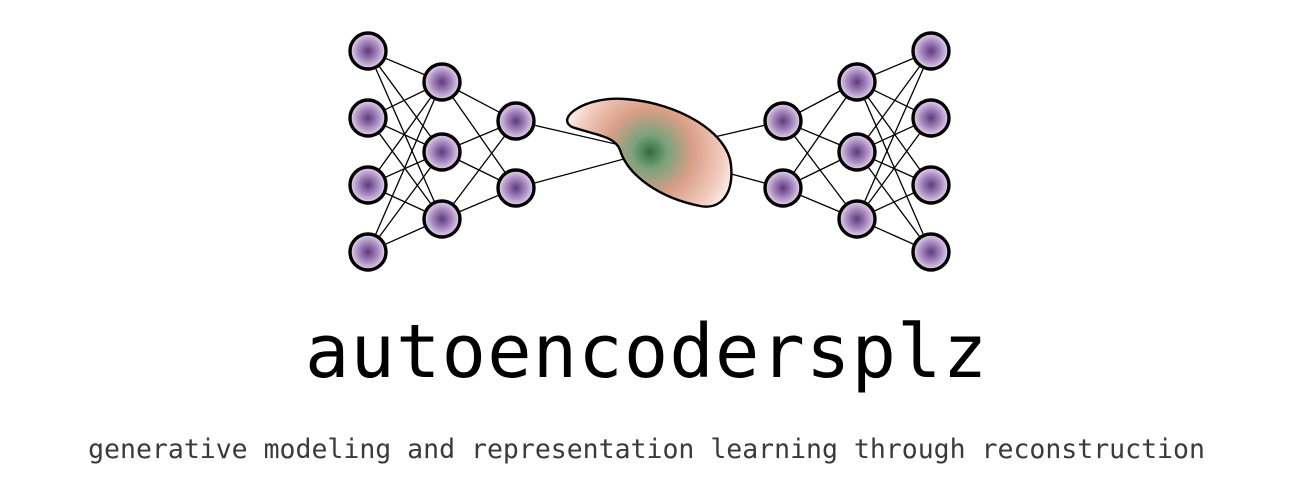 Image resolution: width=1293 pixels, height=499 pixels. I want to click on latent-space-blob, so click(649, 152).